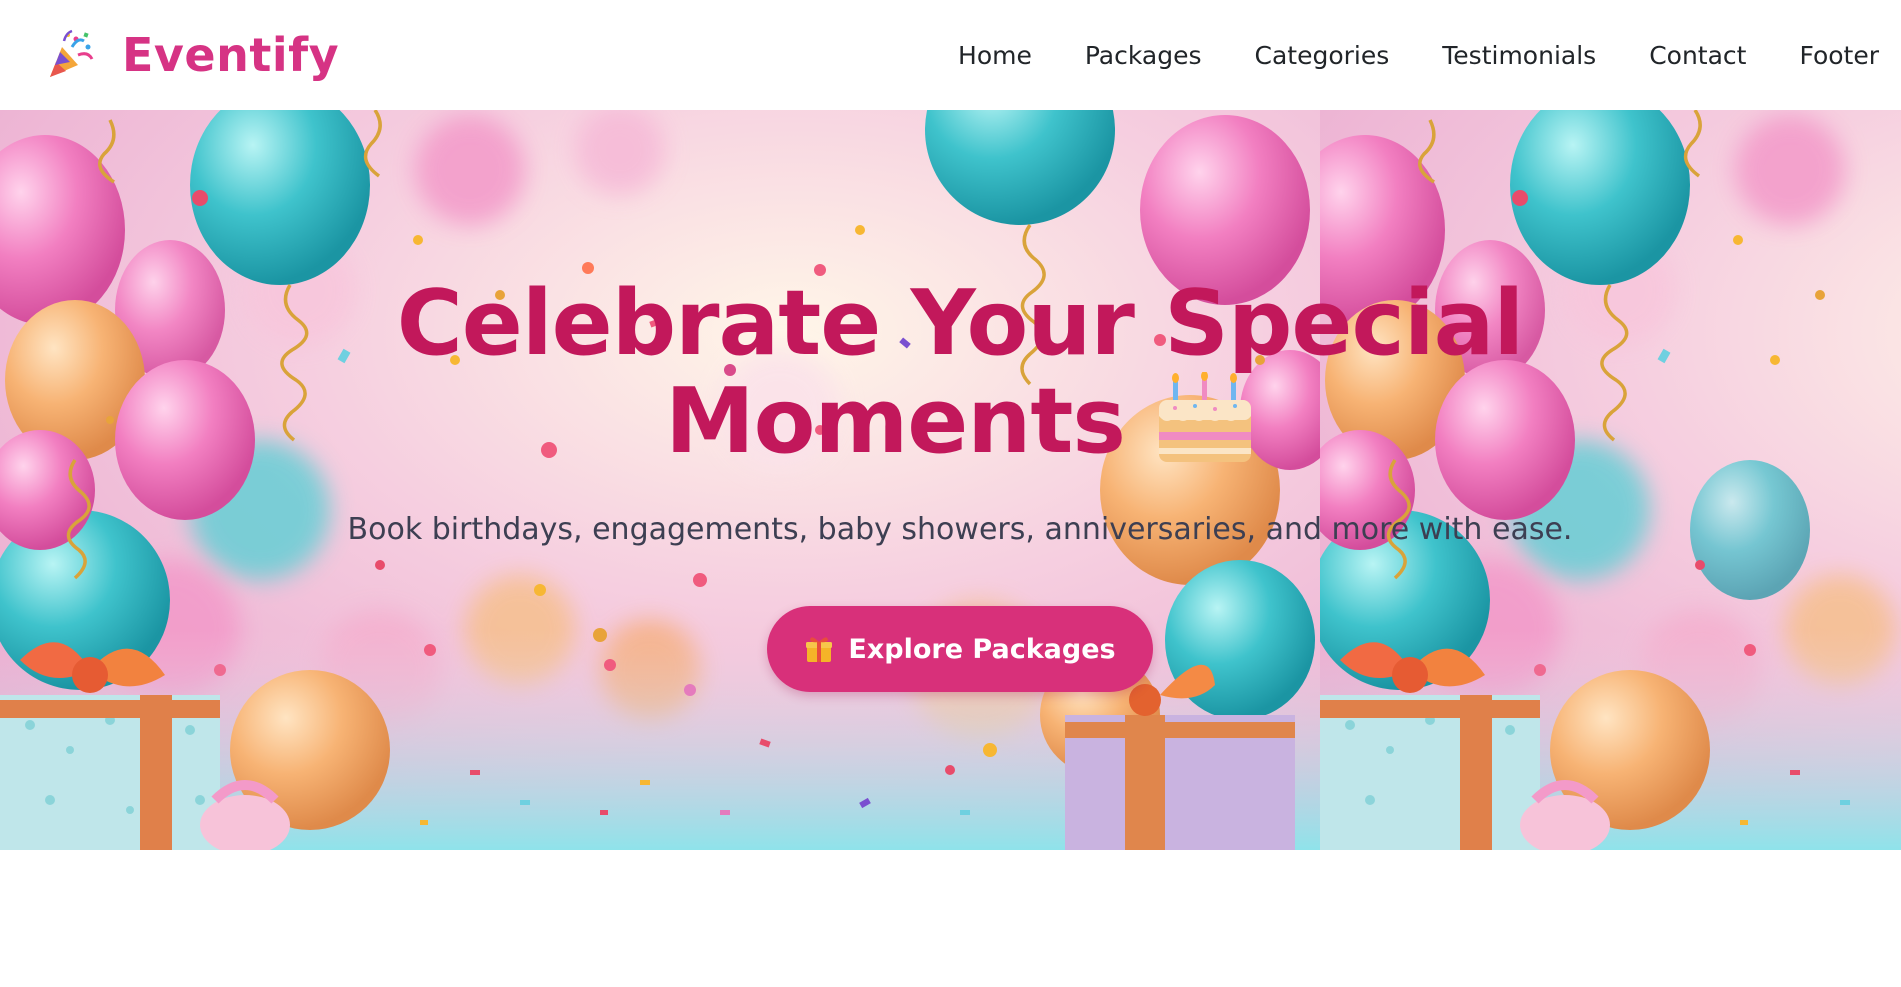 The image size is (1901, 987). I want to click on explore-packages-button: Explore Packages, so click(960, 649).